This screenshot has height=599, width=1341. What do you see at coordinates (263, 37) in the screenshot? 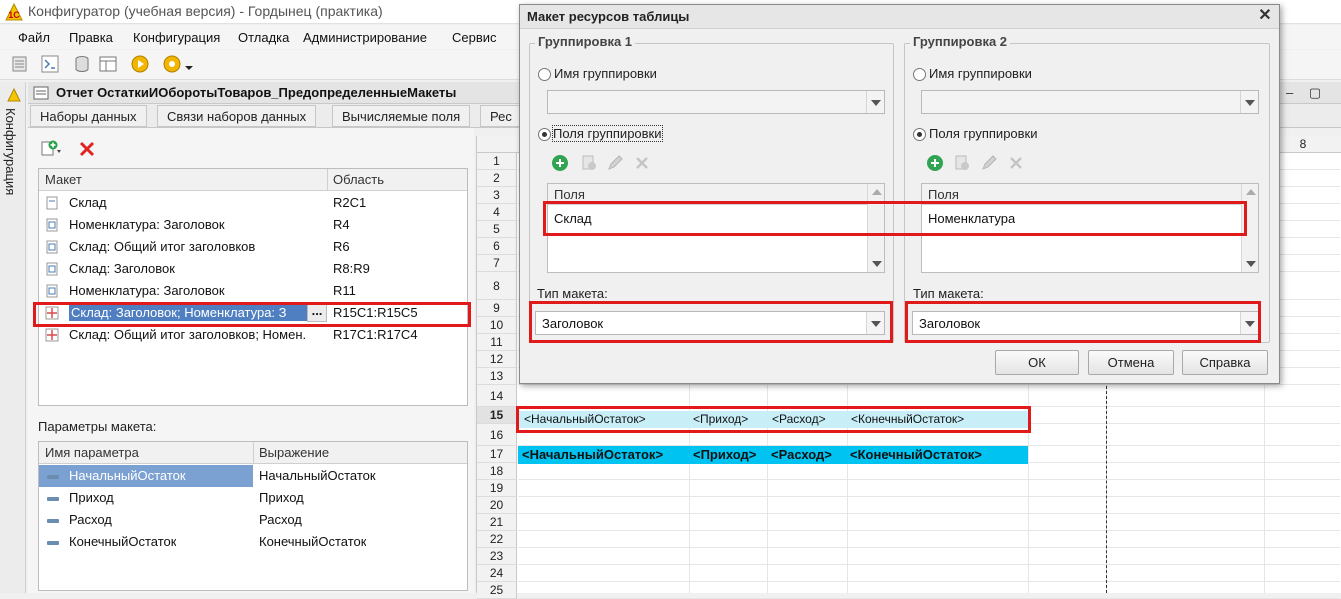
I see `menu-debug: Отладка` at bounding box center [263, 37].